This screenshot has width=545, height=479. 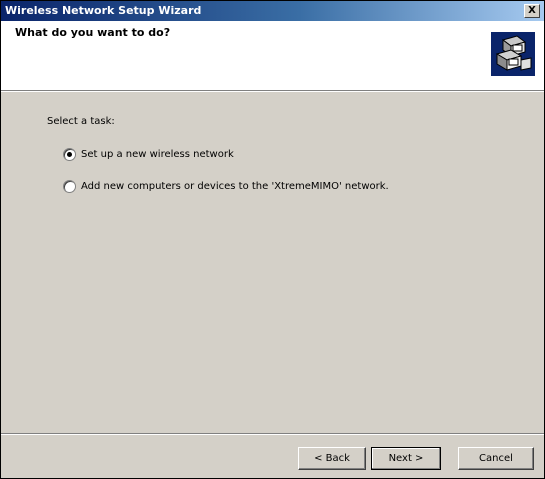 I want to click on option-label: Set up a new wireless network, so click(x=157, y=154).